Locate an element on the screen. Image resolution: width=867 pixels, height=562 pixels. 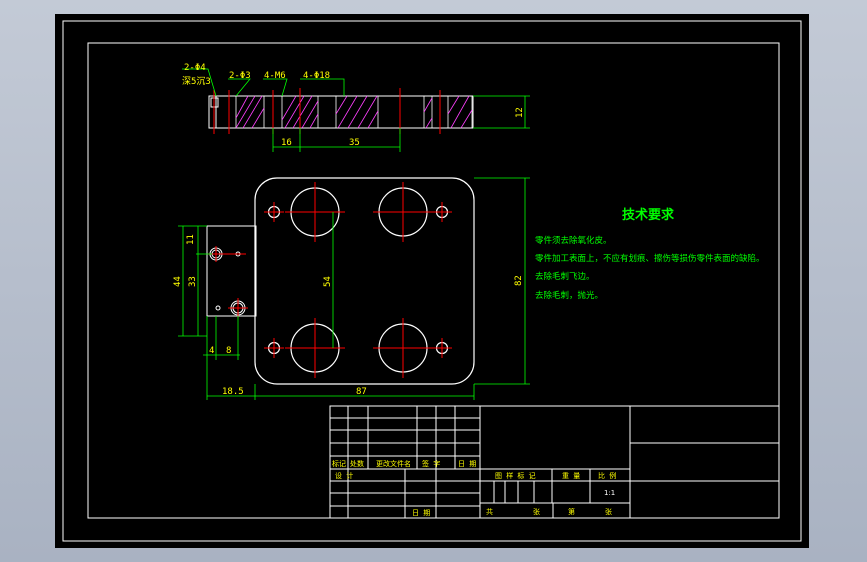
tb-sheet-total: 共 is located at coordinates (489, 511).